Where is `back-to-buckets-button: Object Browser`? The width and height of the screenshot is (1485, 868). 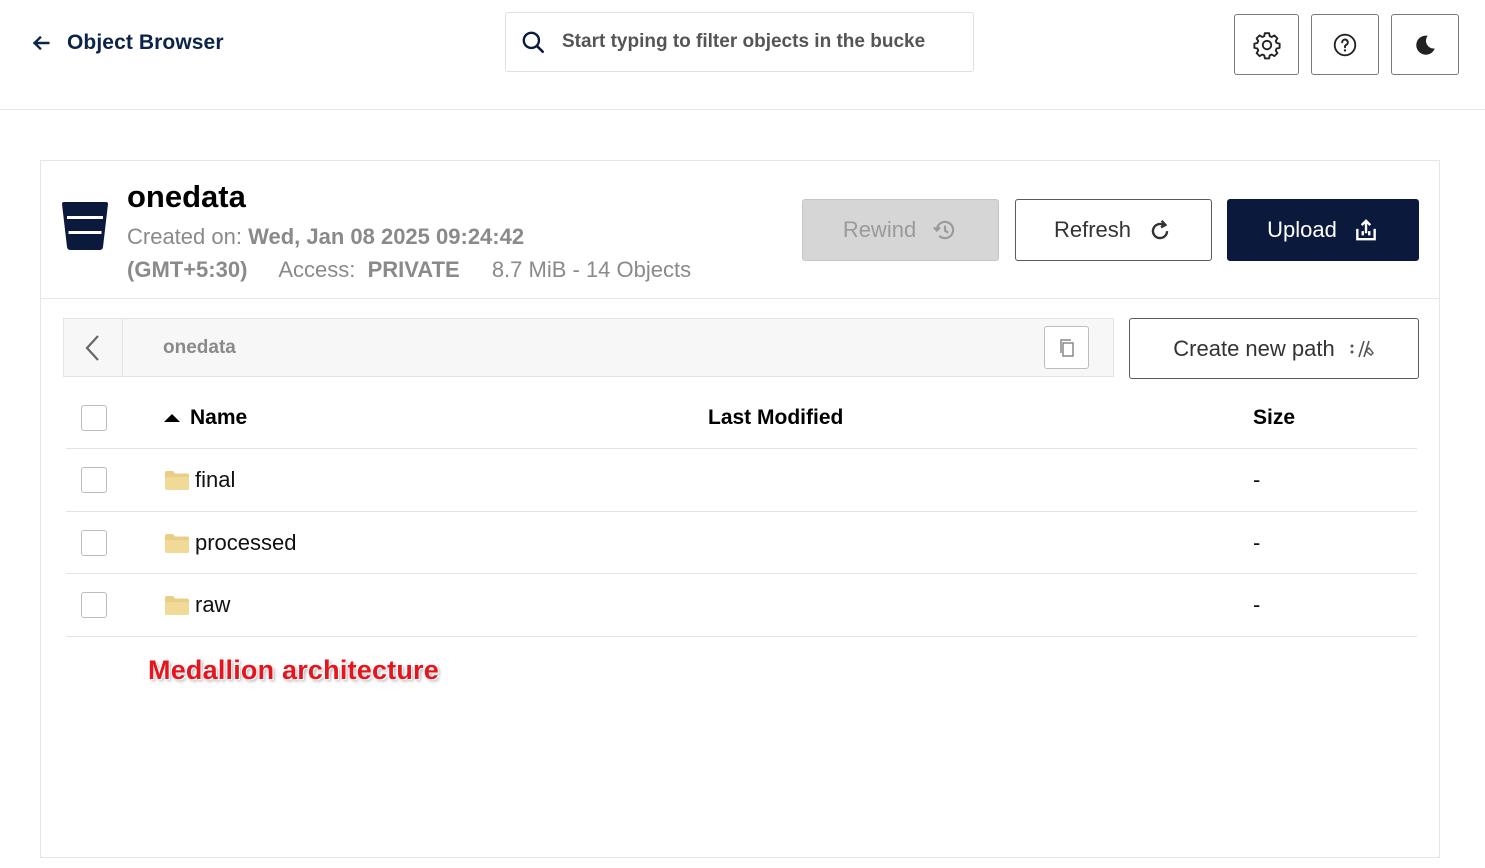 back-to-buckets-button: Object Browser is located at coordinates (127, 43).